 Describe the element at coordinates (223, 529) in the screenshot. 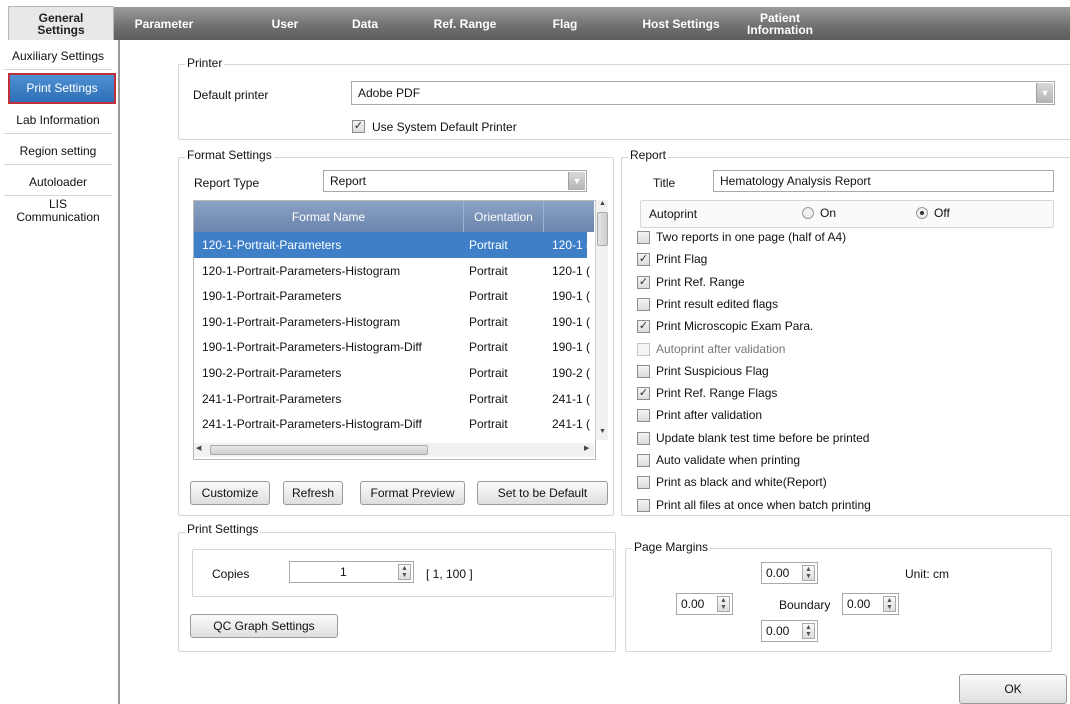

I see `print-settings-label: Print Settings` at that location.